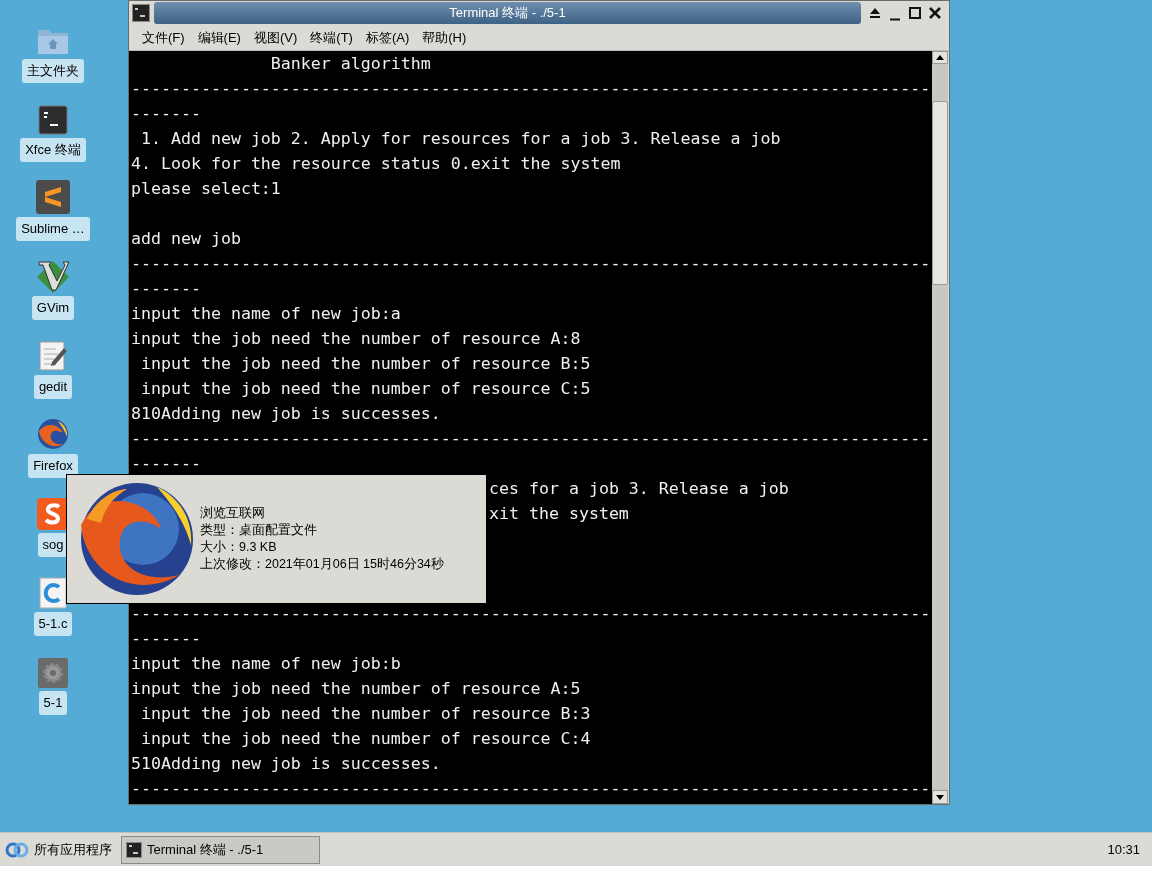 The width and height of the screenshot is (1152, 896). What do you see at coordinates (53, 434) in the screenshot?
I see `browser-icon` at bounding box center [53, 434].